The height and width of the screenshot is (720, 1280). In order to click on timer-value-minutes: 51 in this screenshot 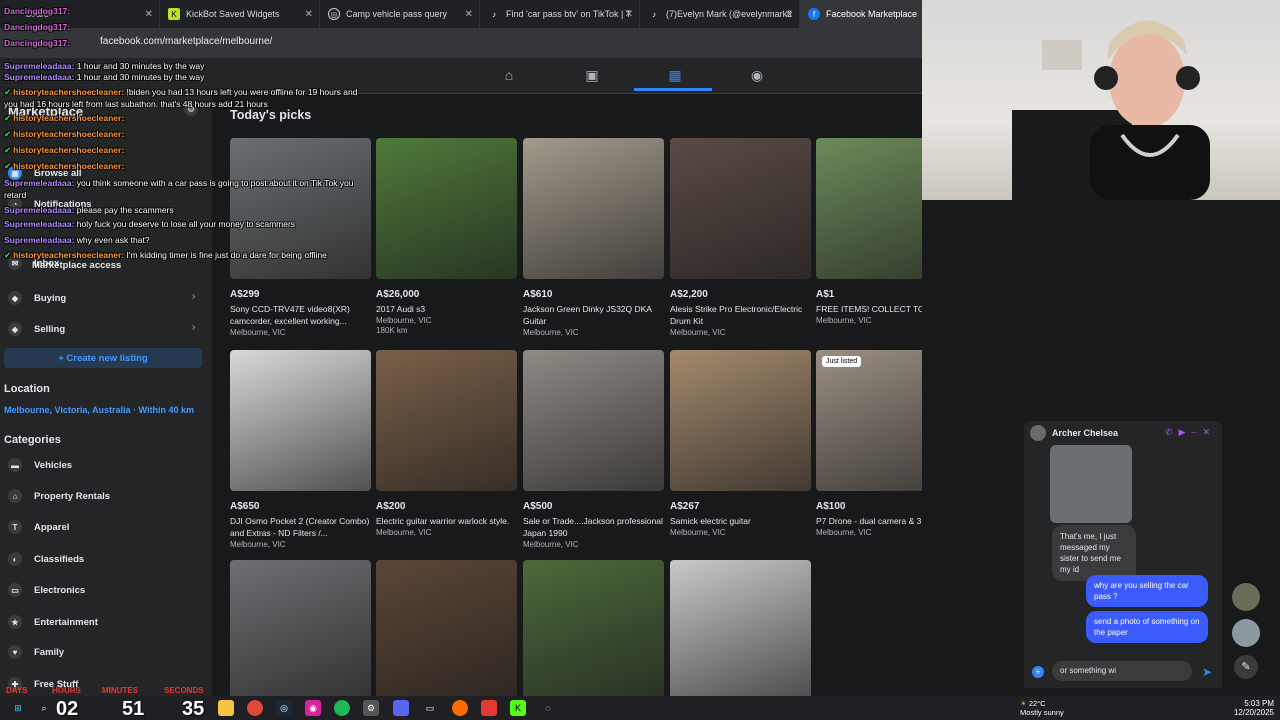, I will do `click(133, 709)`.